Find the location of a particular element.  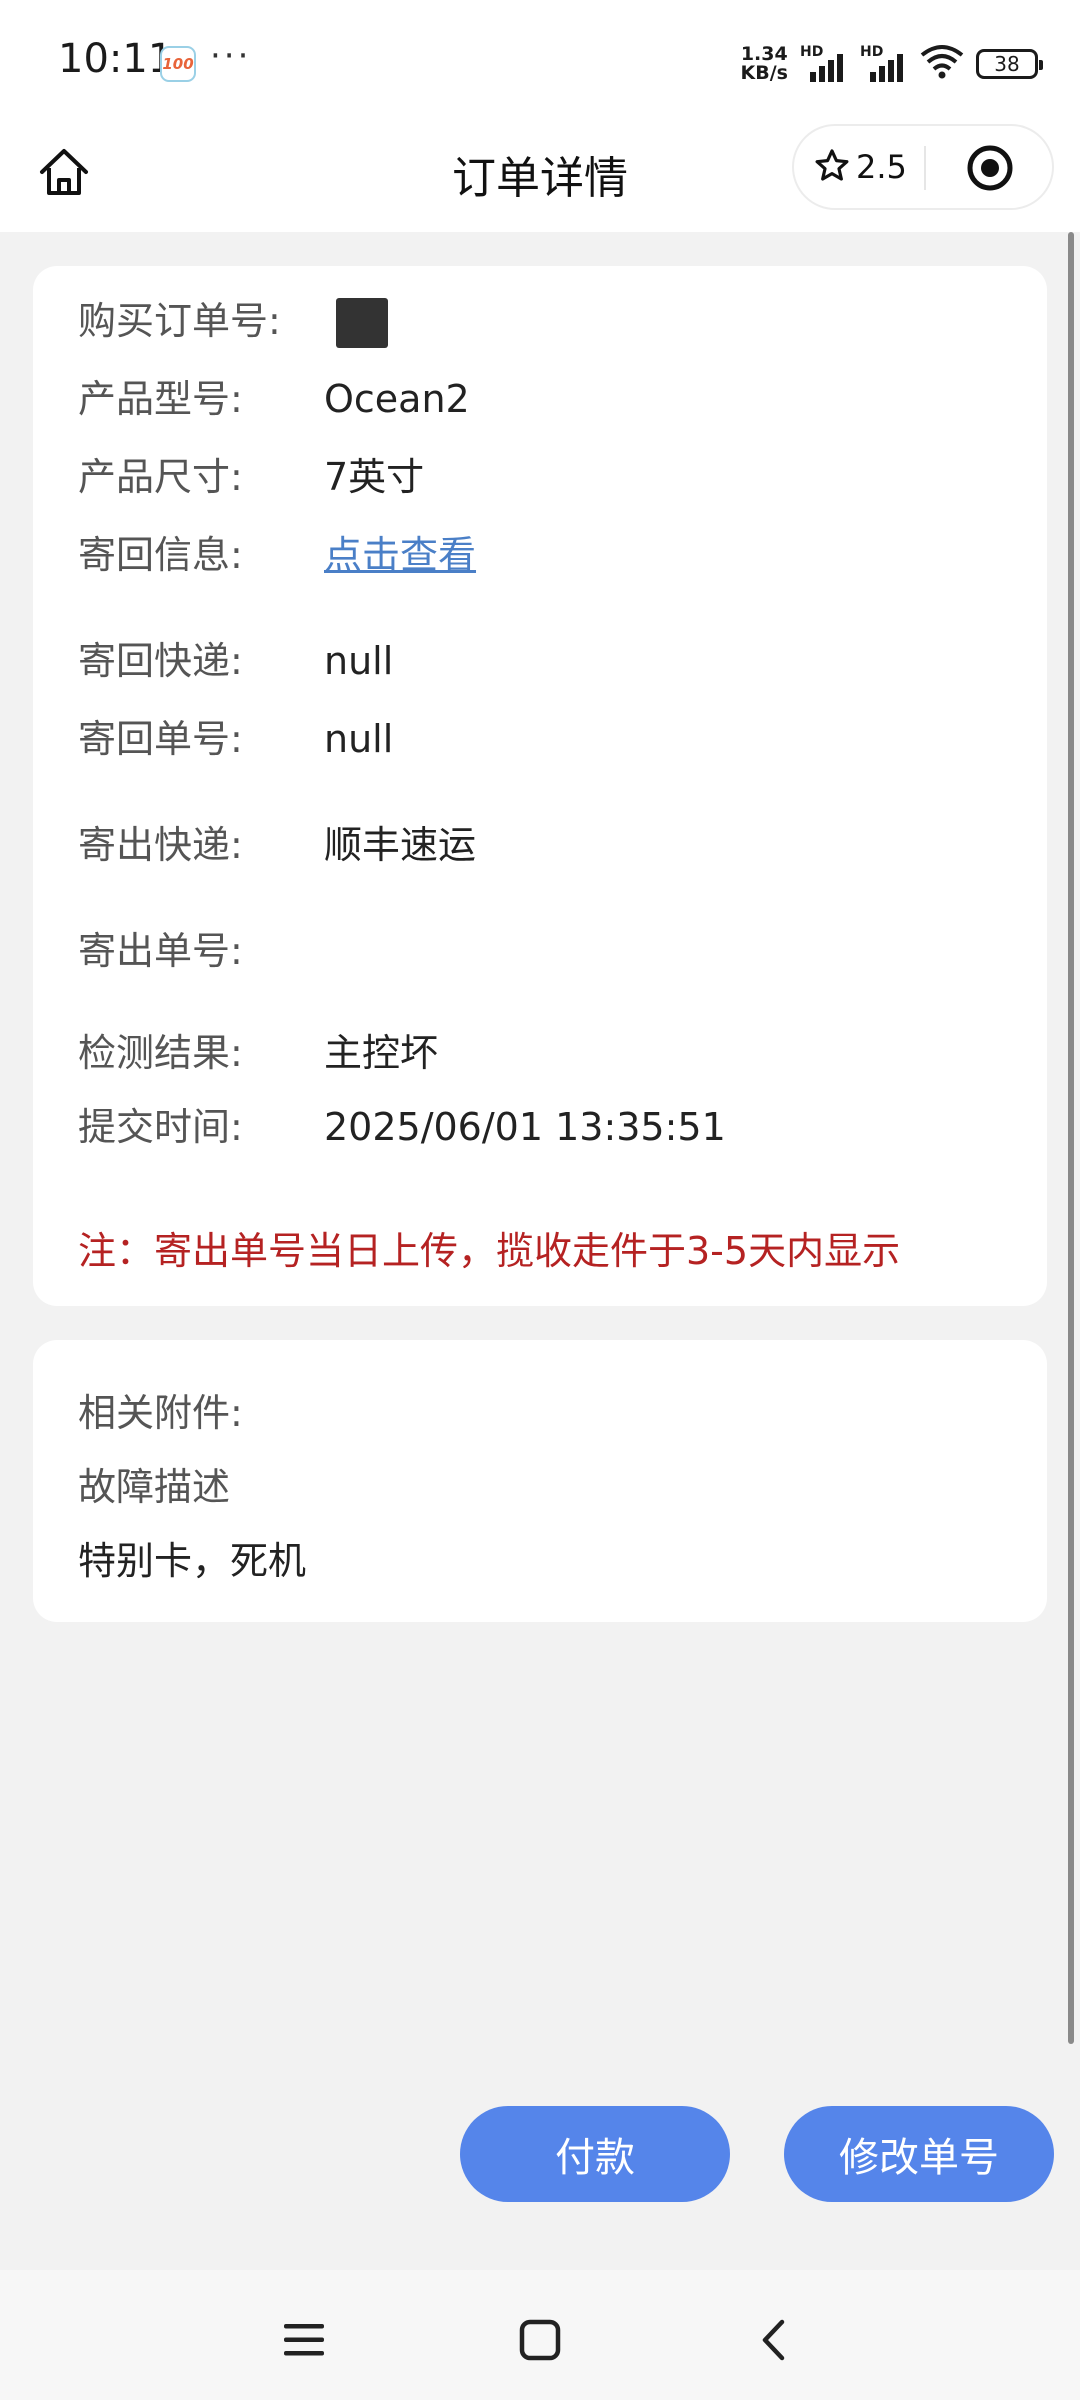

star-icon is located at coordinates (832, 166).